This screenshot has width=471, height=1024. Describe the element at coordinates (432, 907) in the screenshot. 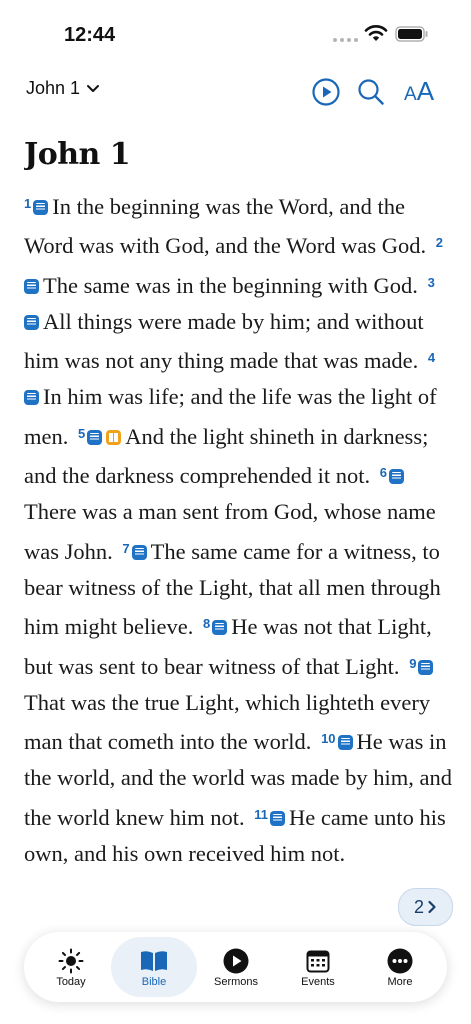

I see `chevron-right-icon` at that location.